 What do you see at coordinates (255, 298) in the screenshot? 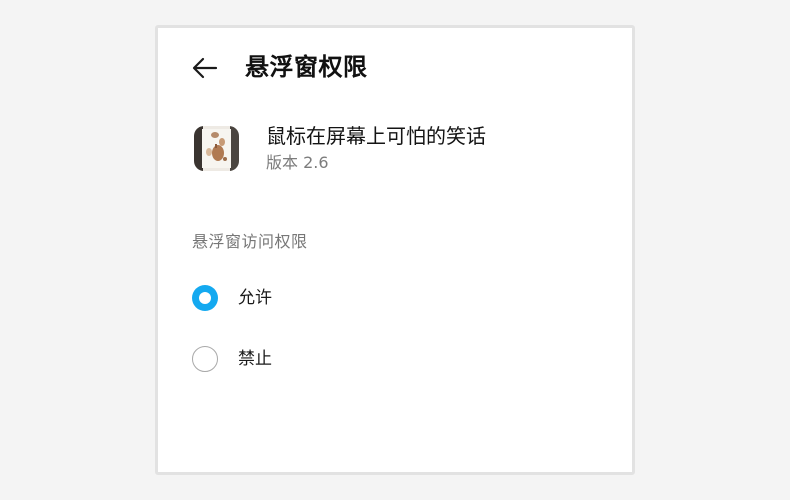
I see `option-allow-label: 允许` at bounding box center [255, 298].